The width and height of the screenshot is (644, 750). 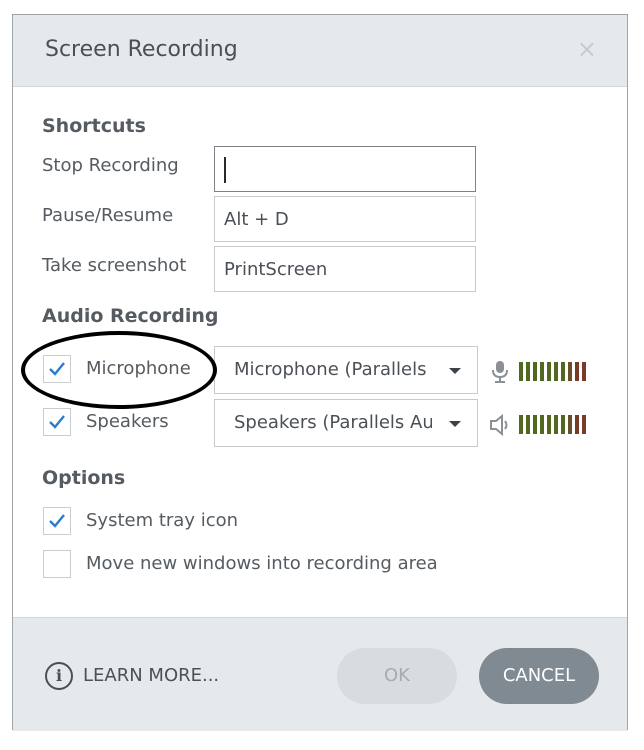 I want to click on system-tray-checkbox, so click(x=57, y=521).